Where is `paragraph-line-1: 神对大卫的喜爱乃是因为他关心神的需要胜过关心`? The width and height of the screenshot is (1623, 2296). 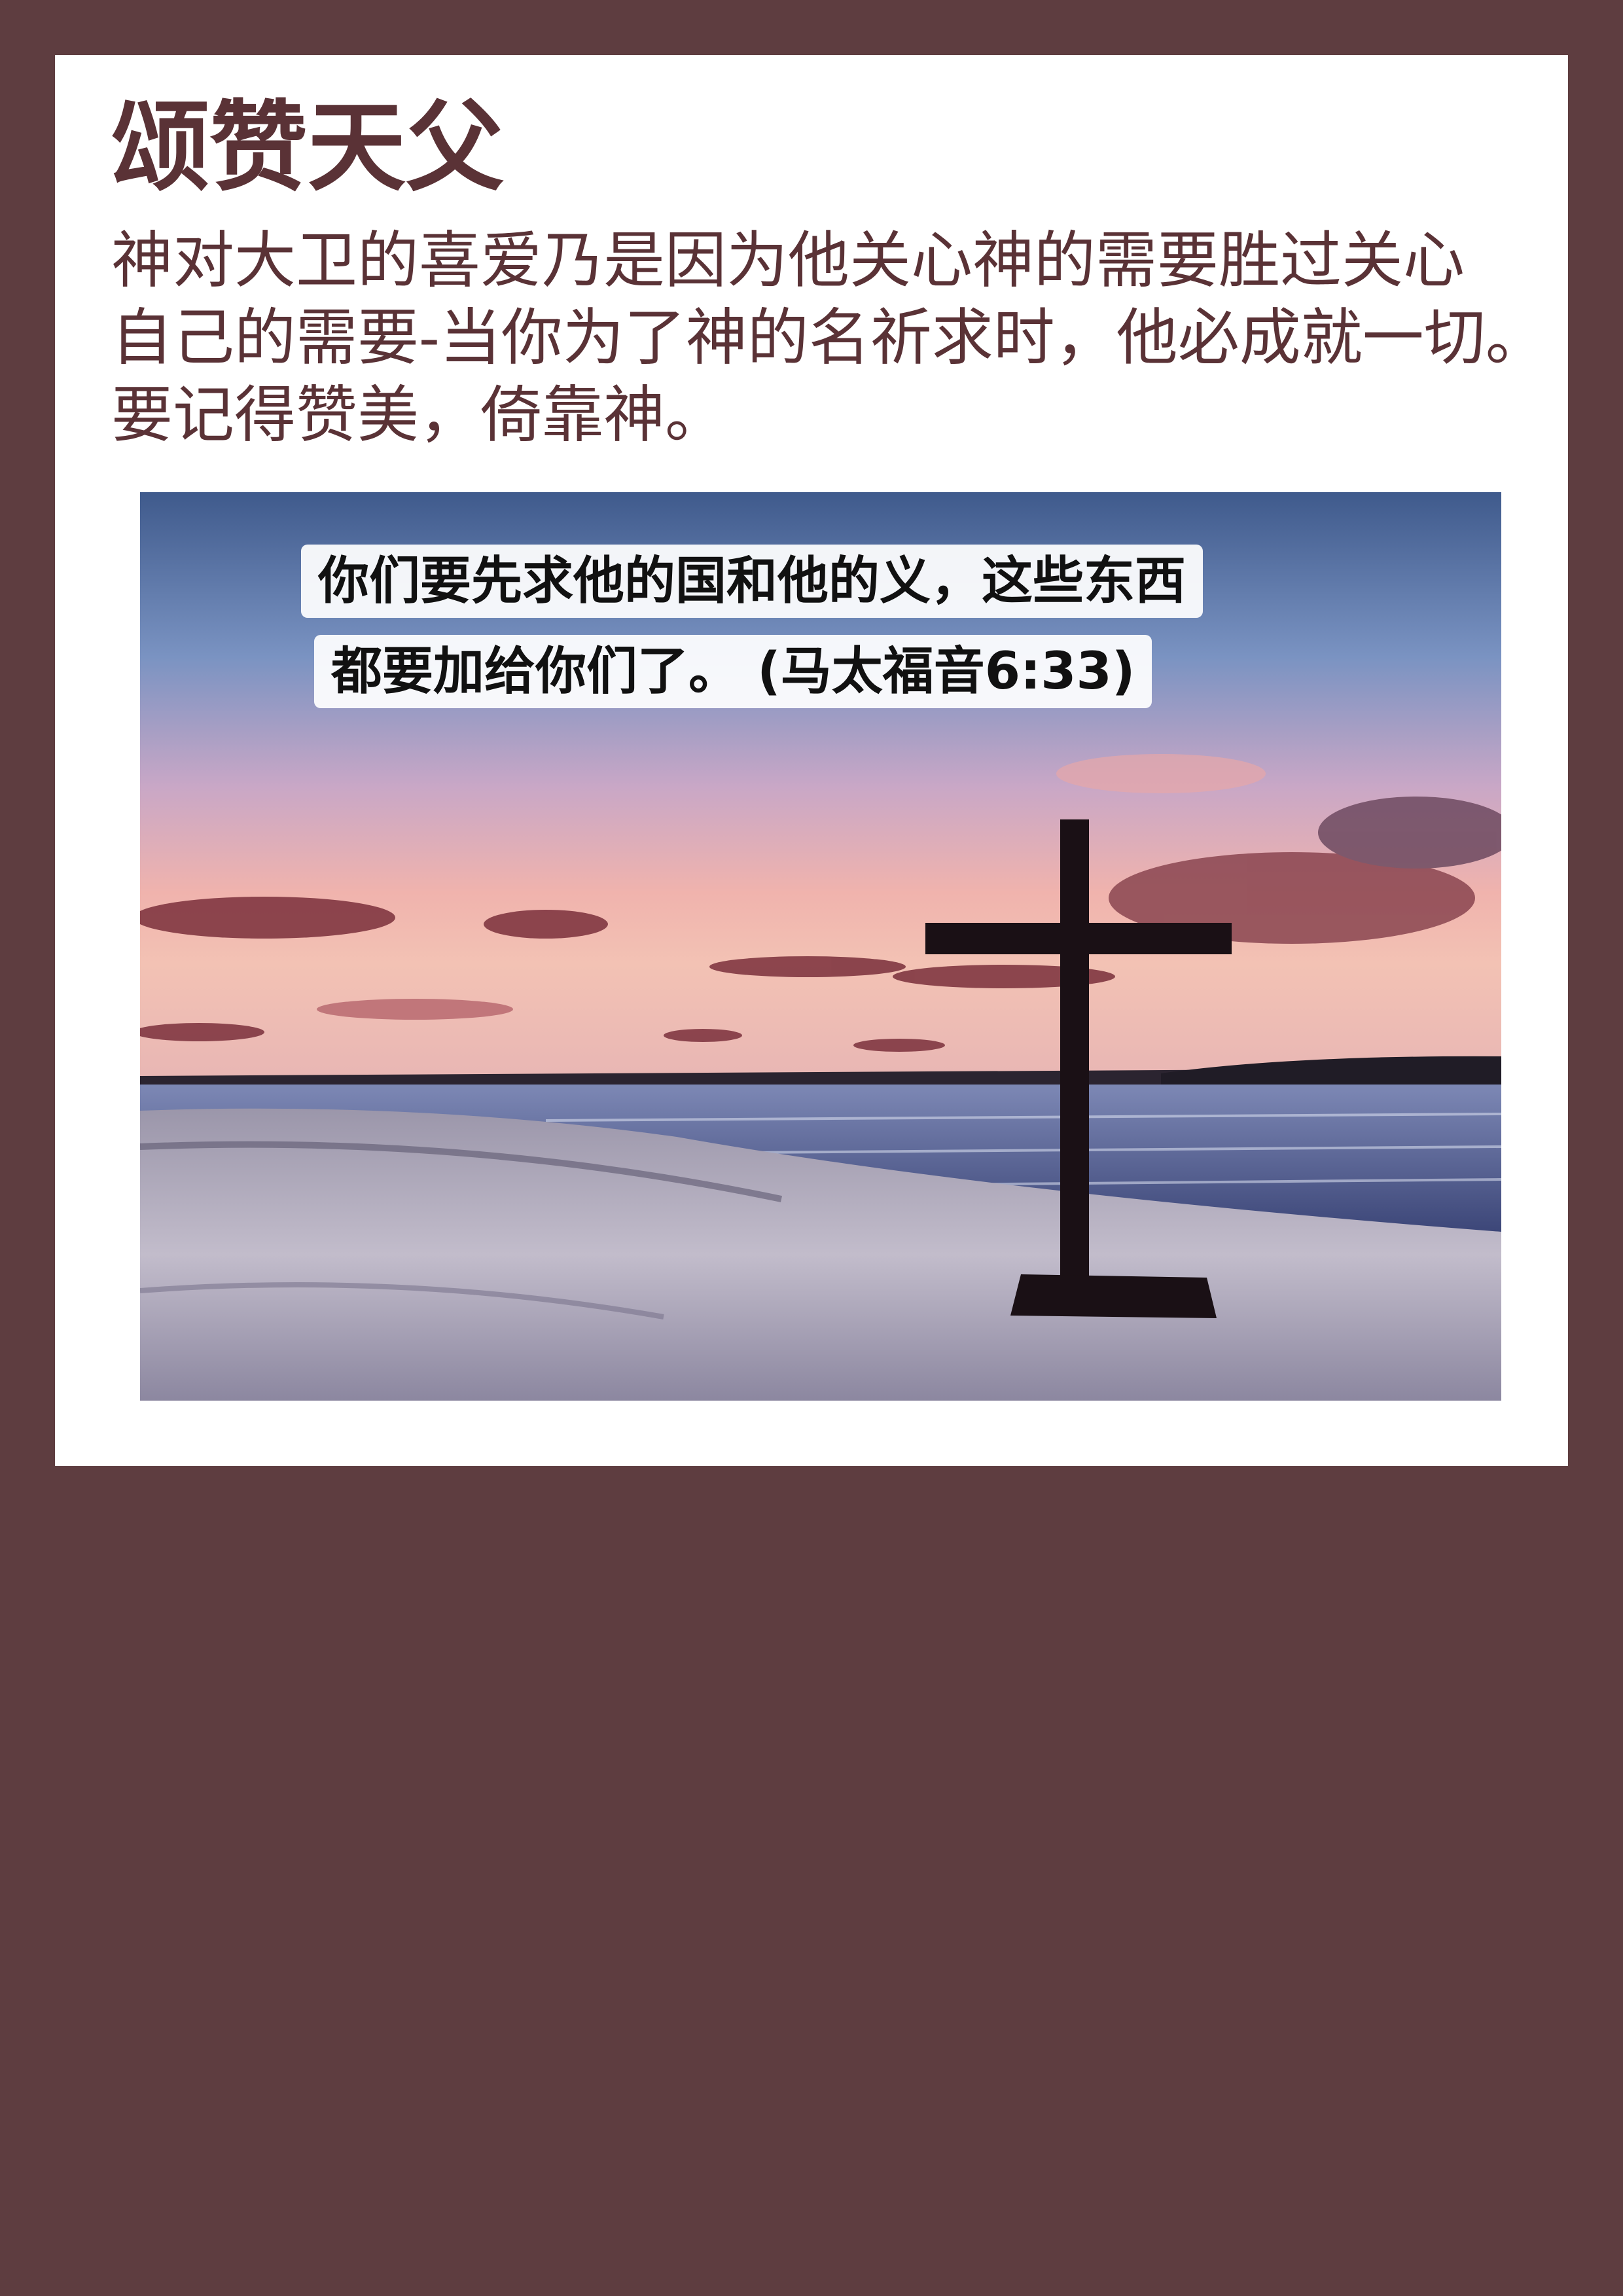
paragraph-line-1: 神对大卫的喜爱乃是因为他关心神的需要胜过关心 is located at coordinates (788, 260).